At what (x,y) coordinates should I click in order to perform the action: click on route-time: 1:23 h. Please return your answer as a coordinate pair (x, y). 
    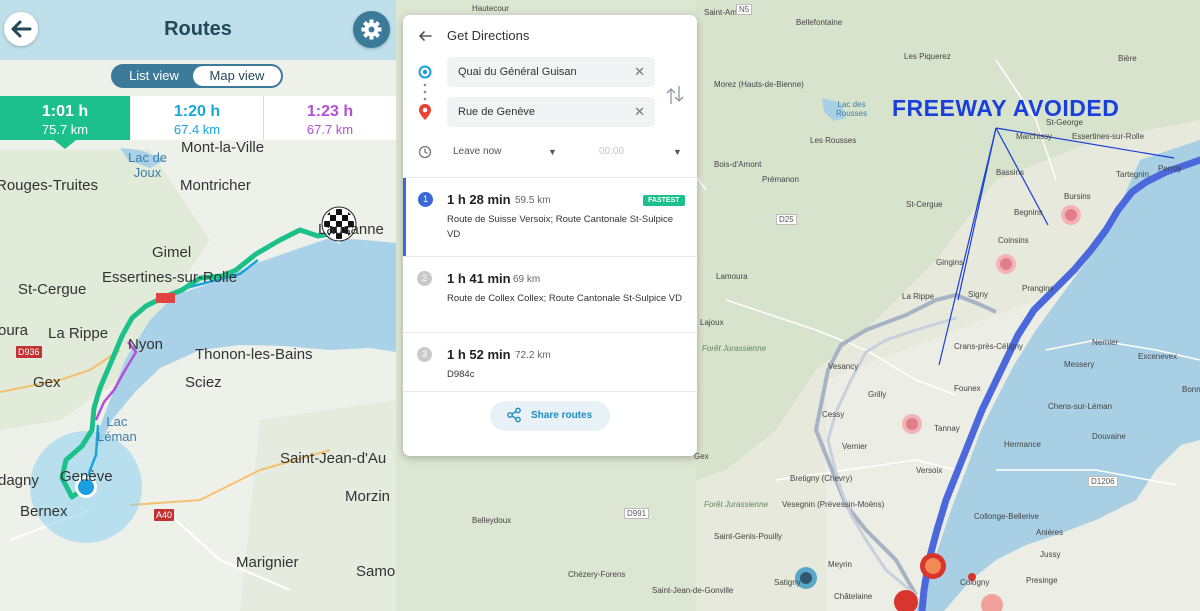
    Looking at the image, I should click on (330, 111).